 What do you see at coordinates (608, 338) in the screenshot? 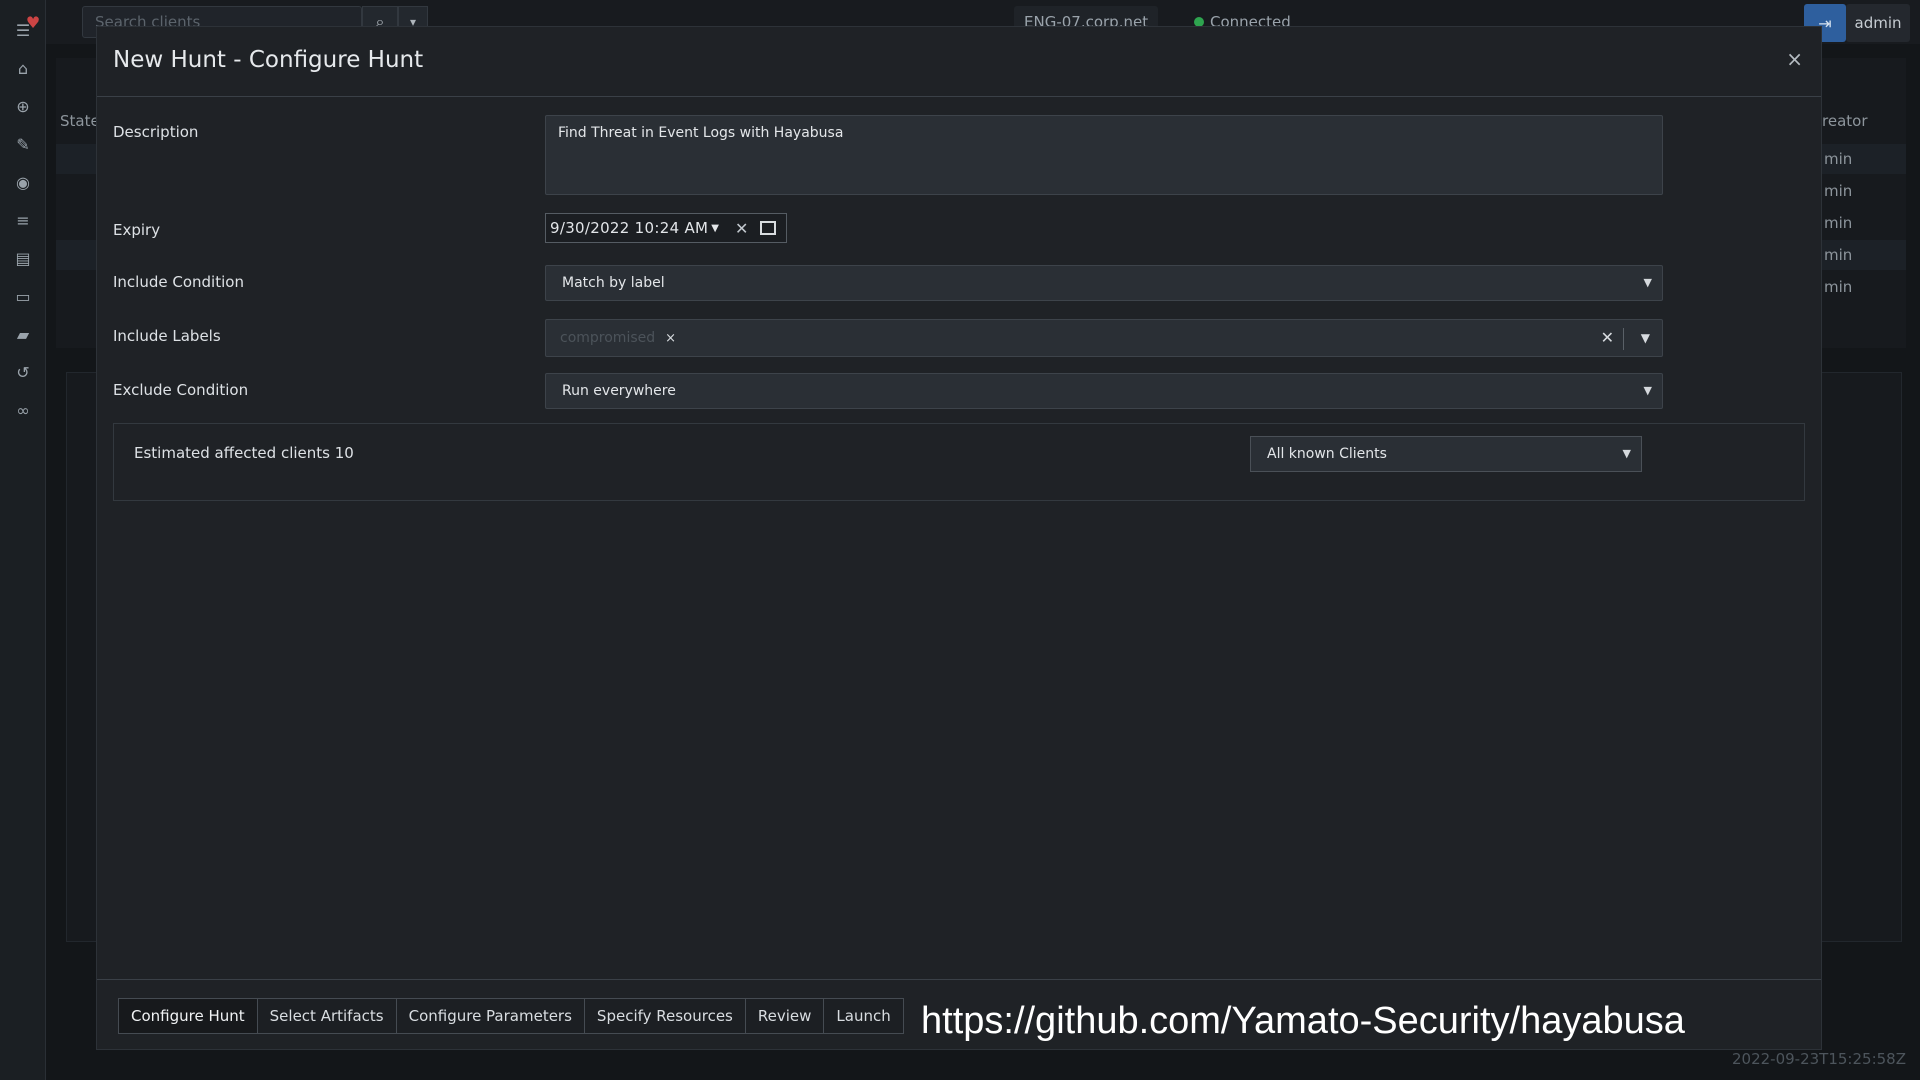
I see `label-tag: compromised` at bounding box center [608, 338].